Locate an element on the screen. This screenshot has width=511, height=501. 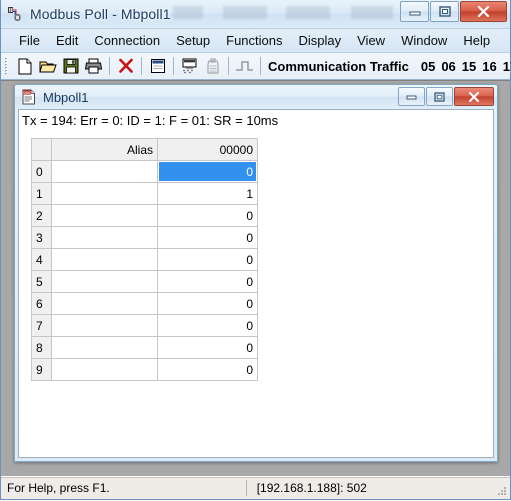
grid-corner-header is located at coordinates (41, 149).